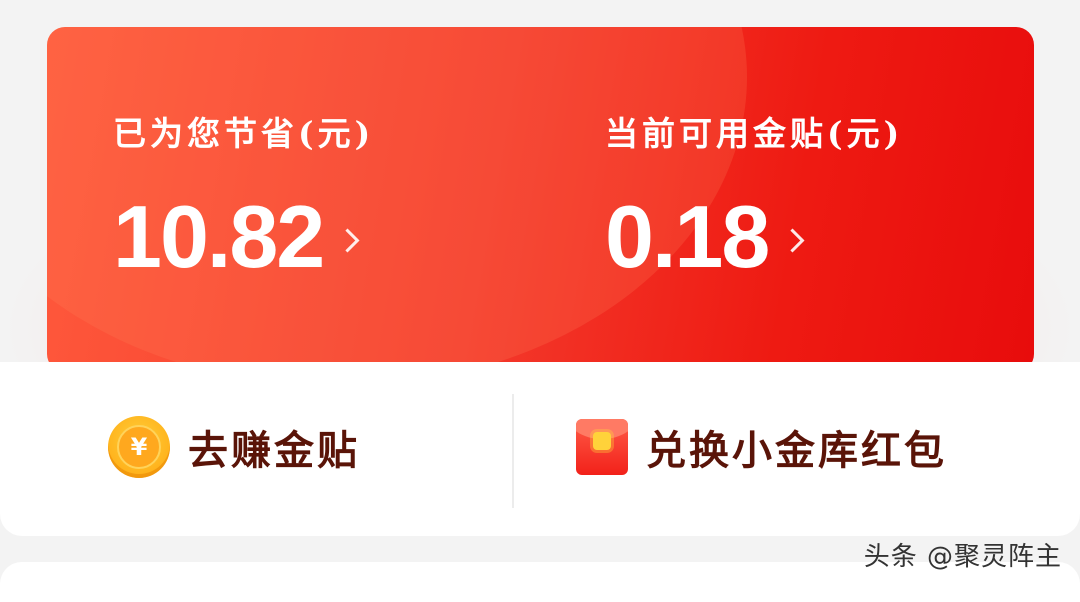 Image resolution: width=1080 pixels, height=602 pixels. I want to click on saved-amount-section: 已为您节省(元) 10.82, so click(243, 194).